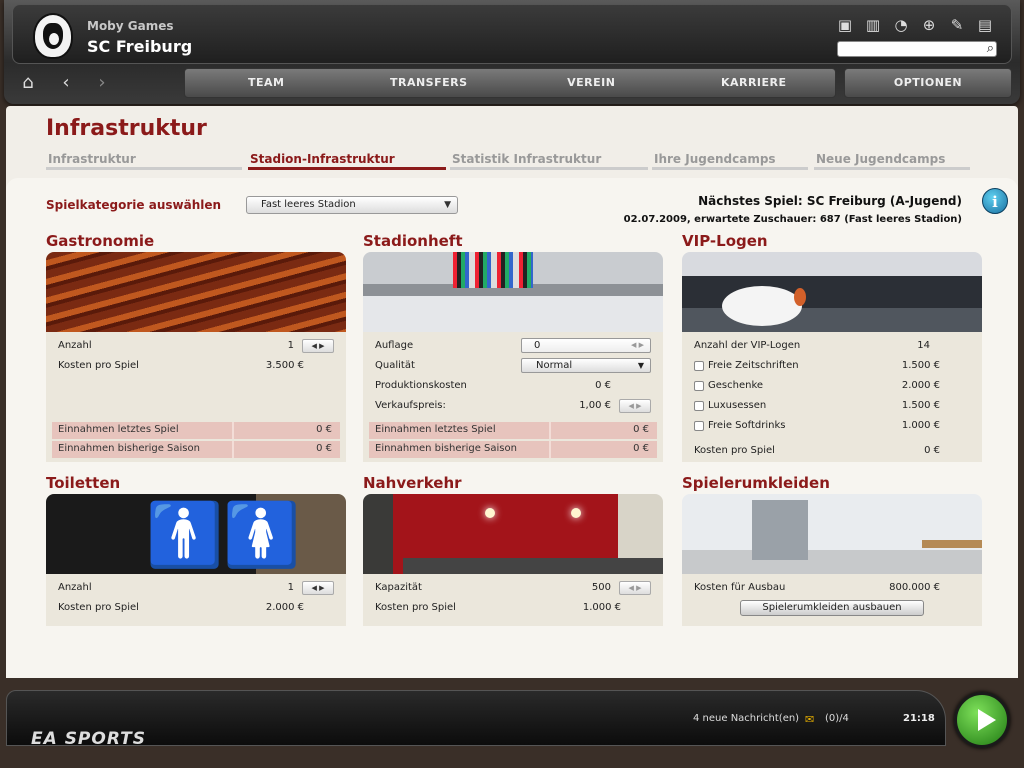 The width and height of the screenshot is (1024, 768). What do you see at coordinates (429, 83) in the screenshot?
I see `menu-transfers: TRANSFERS` at bounding box center [429, 83].